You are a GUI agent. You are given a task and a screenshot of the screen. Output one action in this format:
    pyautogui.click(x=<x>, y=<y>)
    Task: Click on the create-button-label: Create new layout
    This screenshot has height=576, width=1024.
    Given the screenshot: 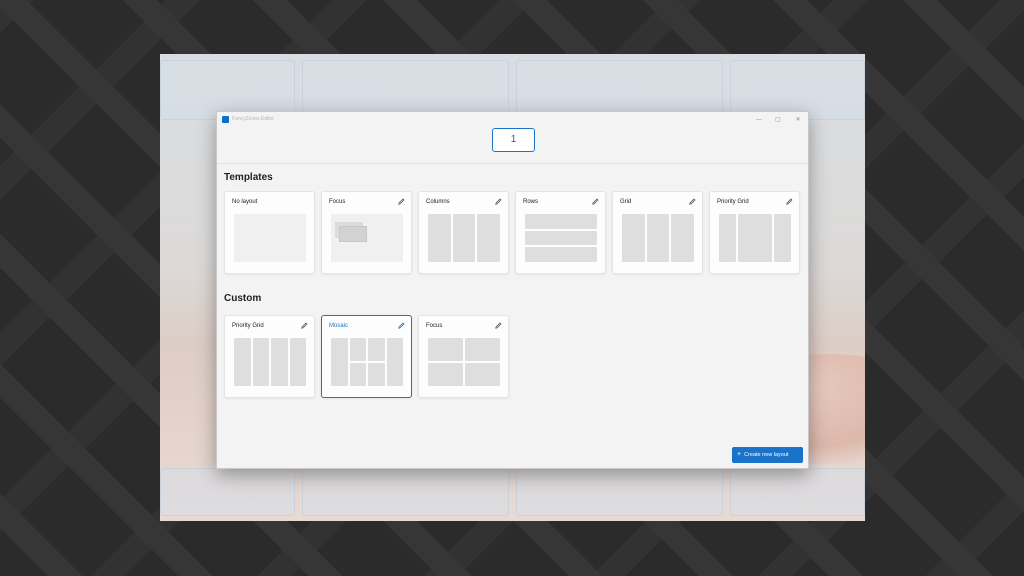 What is the action you would take?
    pyautogui.click(x=766, y=455)
    